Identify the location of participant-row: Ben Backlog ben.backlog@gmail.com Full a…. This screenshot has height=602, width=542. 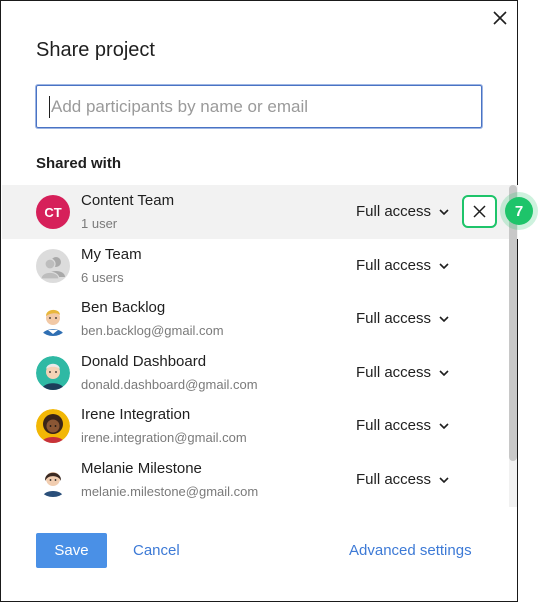
(260, 319).